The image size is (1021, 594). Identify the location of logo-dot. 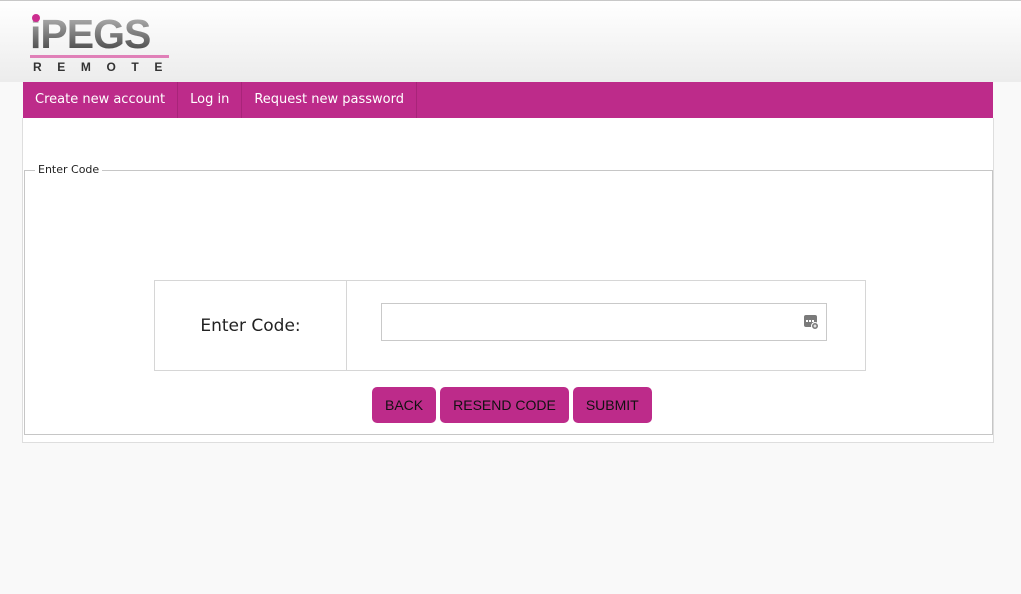
(36, 18).